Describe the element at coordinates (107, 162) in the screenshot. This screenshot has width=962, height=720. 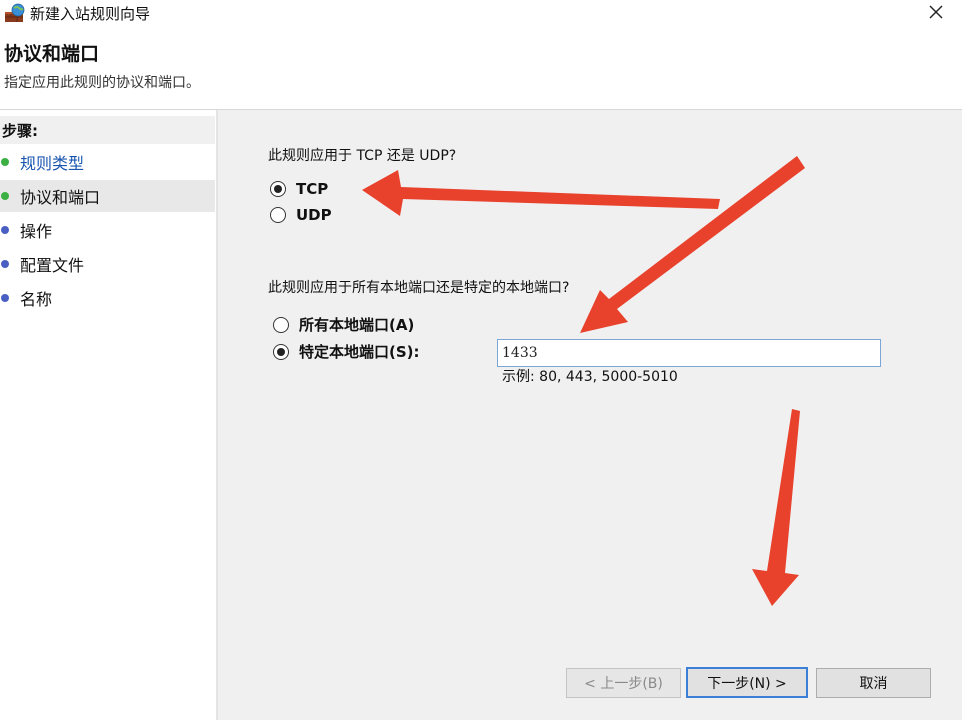
I see `step-rule-type: 规则类型` at that location.